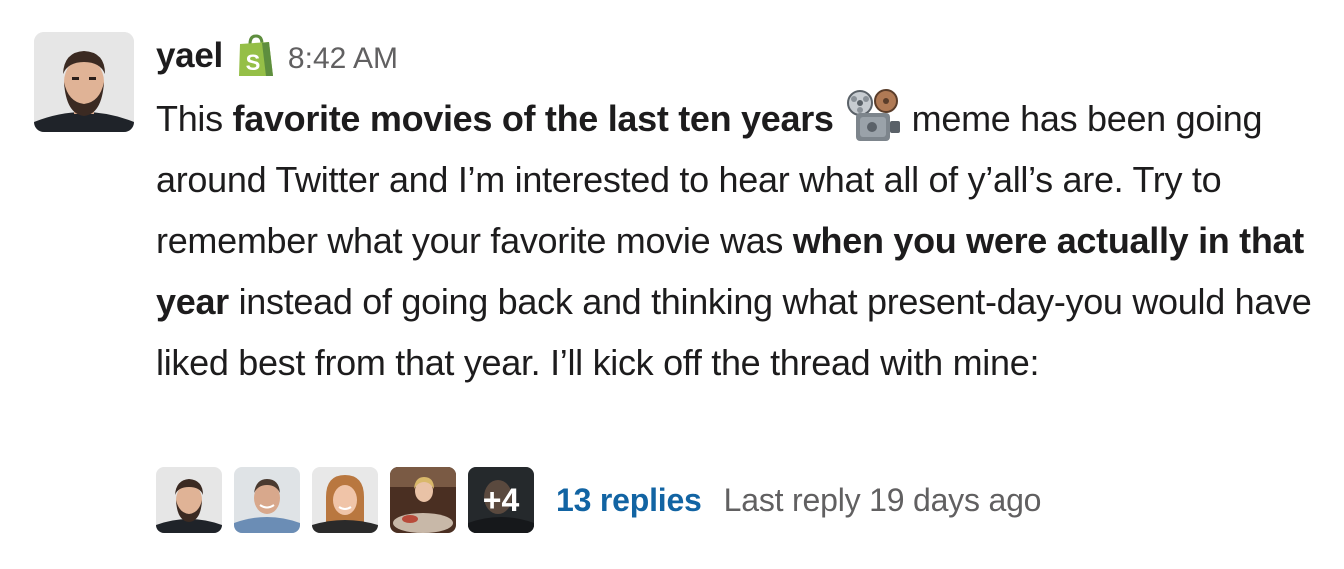  What do you see at coordinates (629, 500) in the screenshot?
I see `replies-link: 13 replies` at bounding box center [629, 500].